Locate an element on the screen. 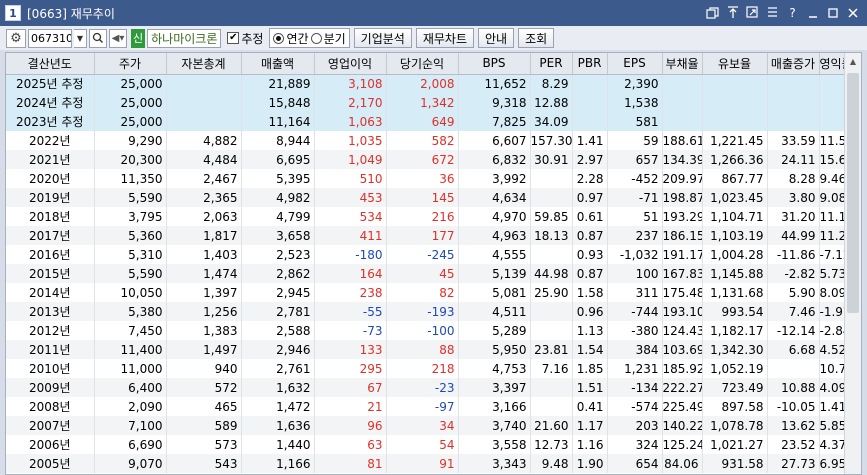 This screenshot has height=475, width=867. cell-reserve: 931.58 is located at coordinates (735, 463).